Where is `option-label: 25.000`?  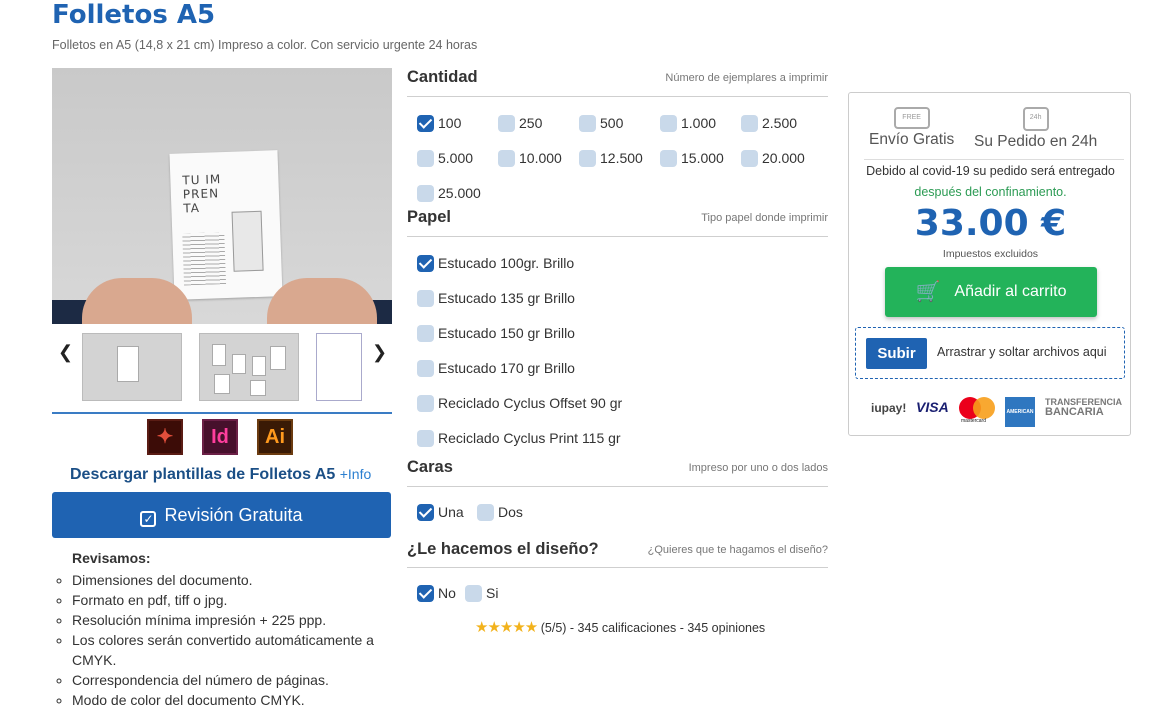 option-label: 25.000 is located at coordinates (459, 193).